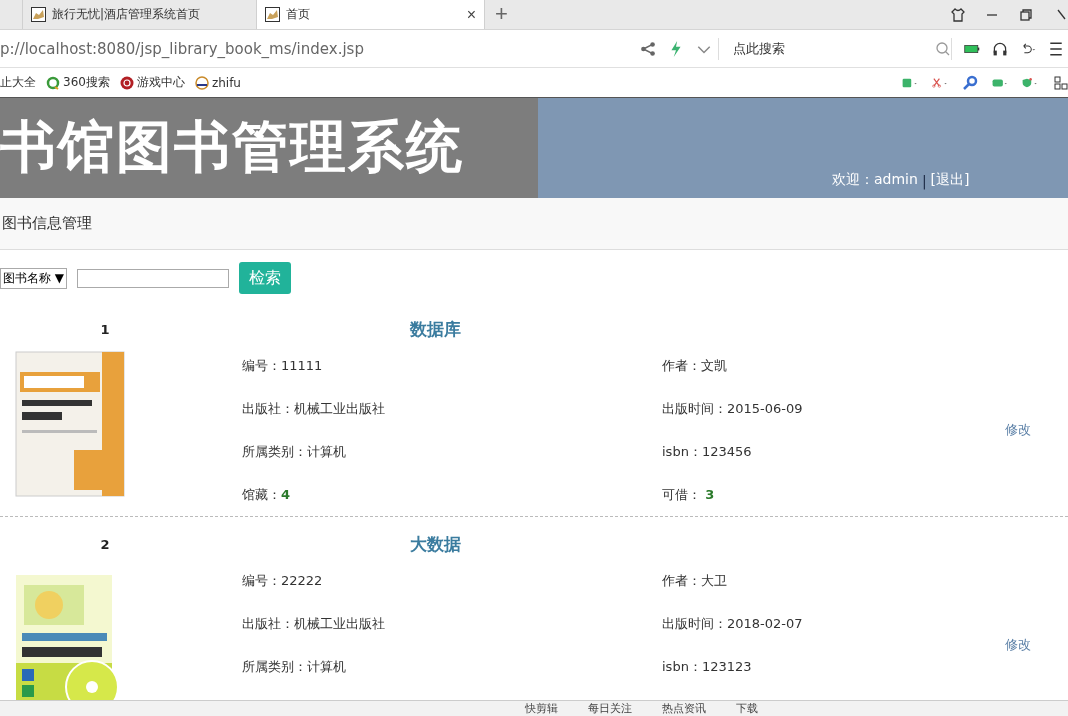 The image size is (1068, 716). What do you see at coordinates (266, 494) in the screenshot?
I see `field-text: 馆藏：4` at bounding box center [266, 494].